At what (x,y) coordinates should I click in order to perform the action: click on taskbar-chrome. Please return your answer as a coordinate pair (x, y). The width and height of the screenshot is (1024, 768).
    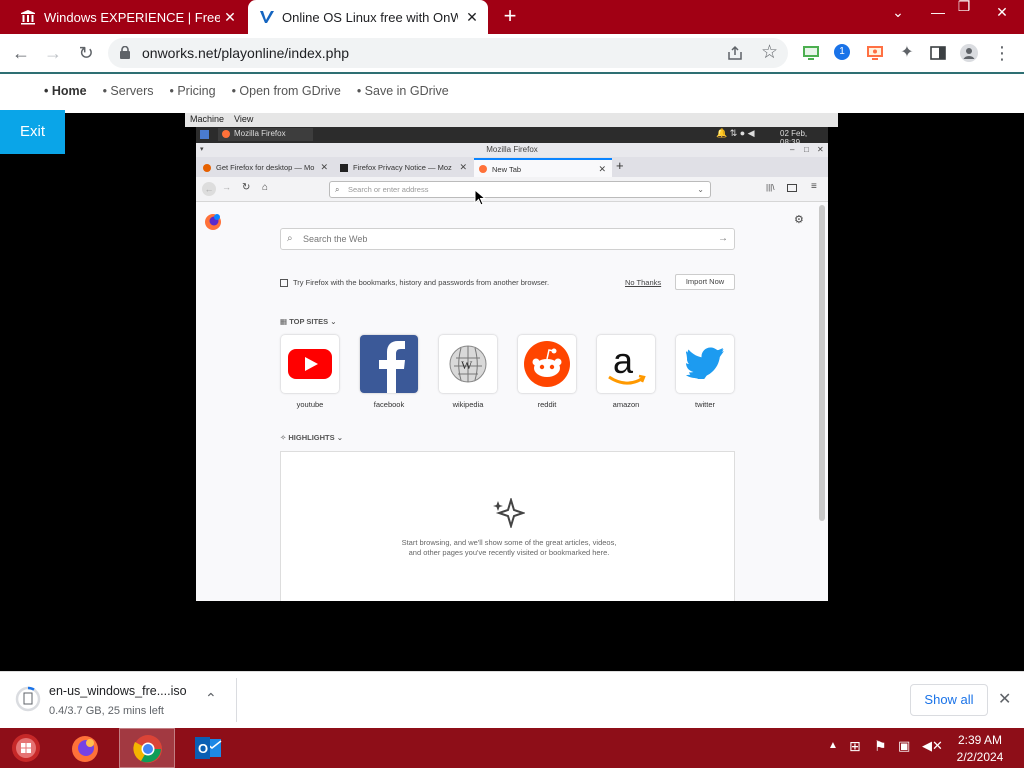
    Looking at the image, I should click on (147, 748).